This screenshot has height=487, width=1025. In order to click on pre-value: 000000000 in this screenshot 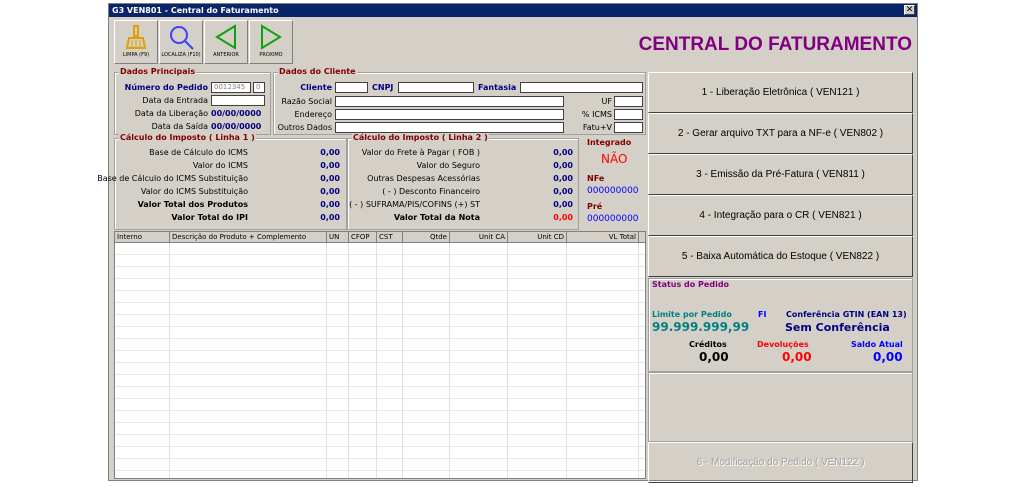, I will do `click(613, 219)`.